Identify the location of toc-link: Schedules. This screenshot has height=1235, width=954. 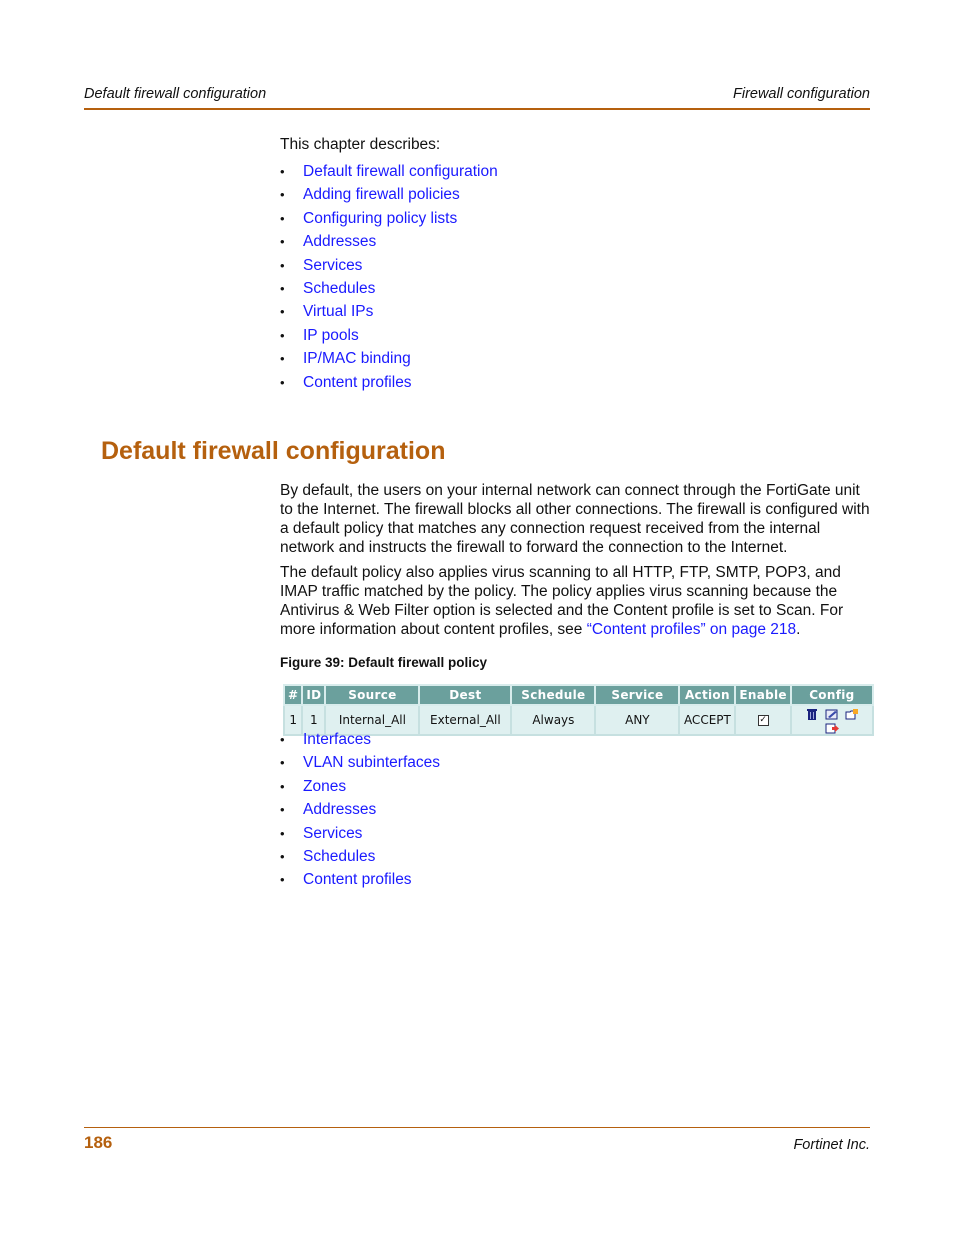
(339, 288).